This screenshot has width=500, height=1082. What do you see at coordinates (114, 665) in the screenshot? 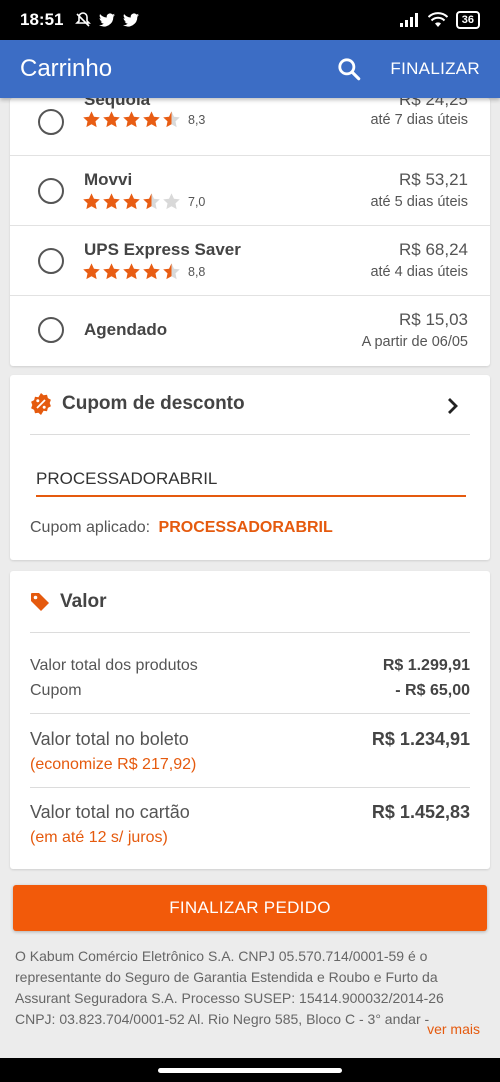
I see `products-total-label: Valor total dos produtos` at bounding box center [114, 665].